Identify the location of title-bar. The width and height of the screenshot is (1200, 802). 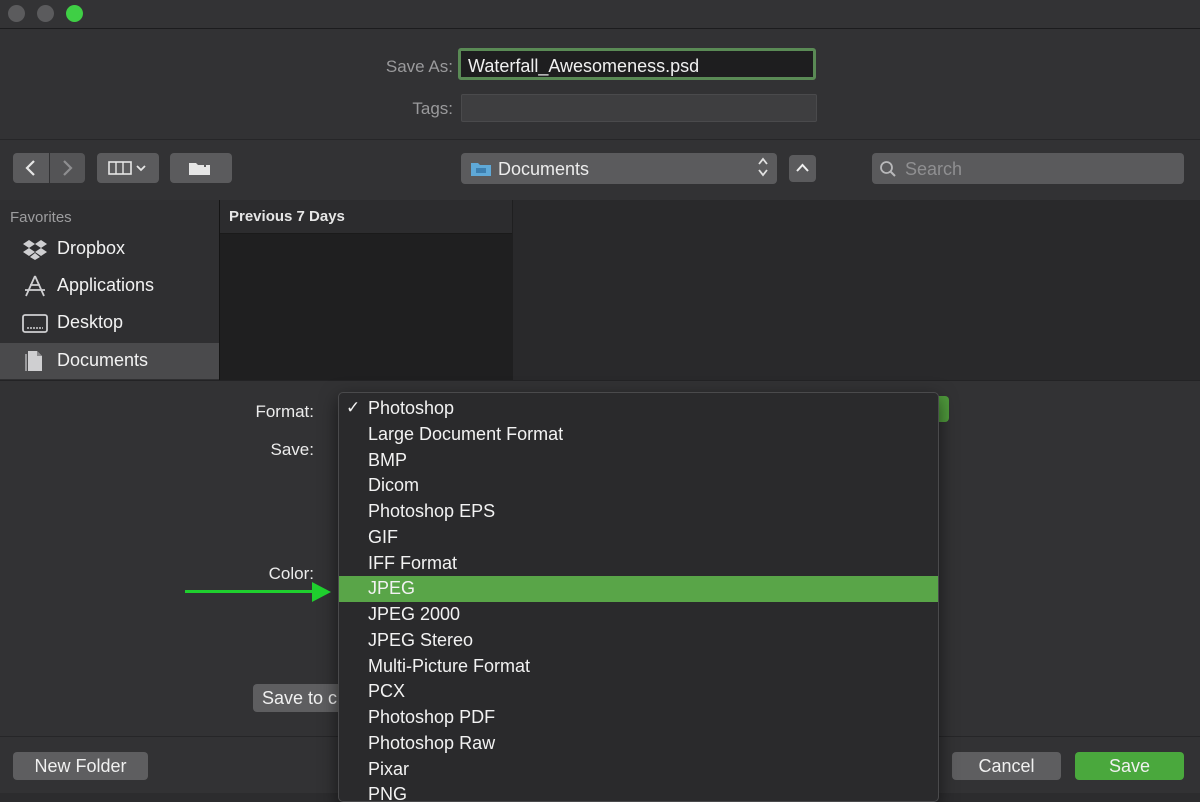
(600, 14).